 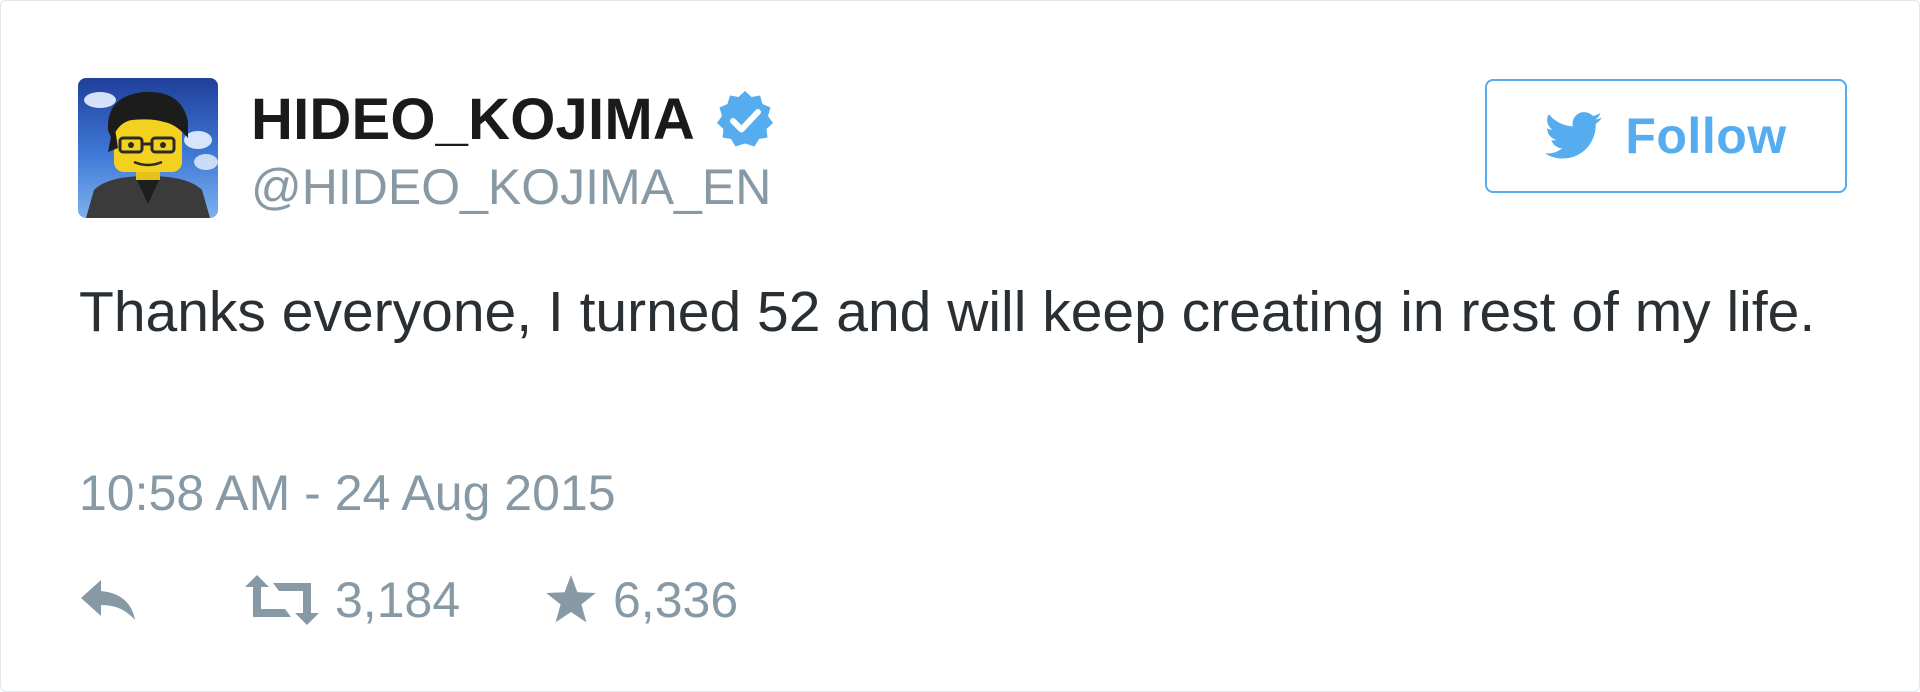 I want to click on tweet-actions: 3,184 6,336, so click(x=408, y=600).